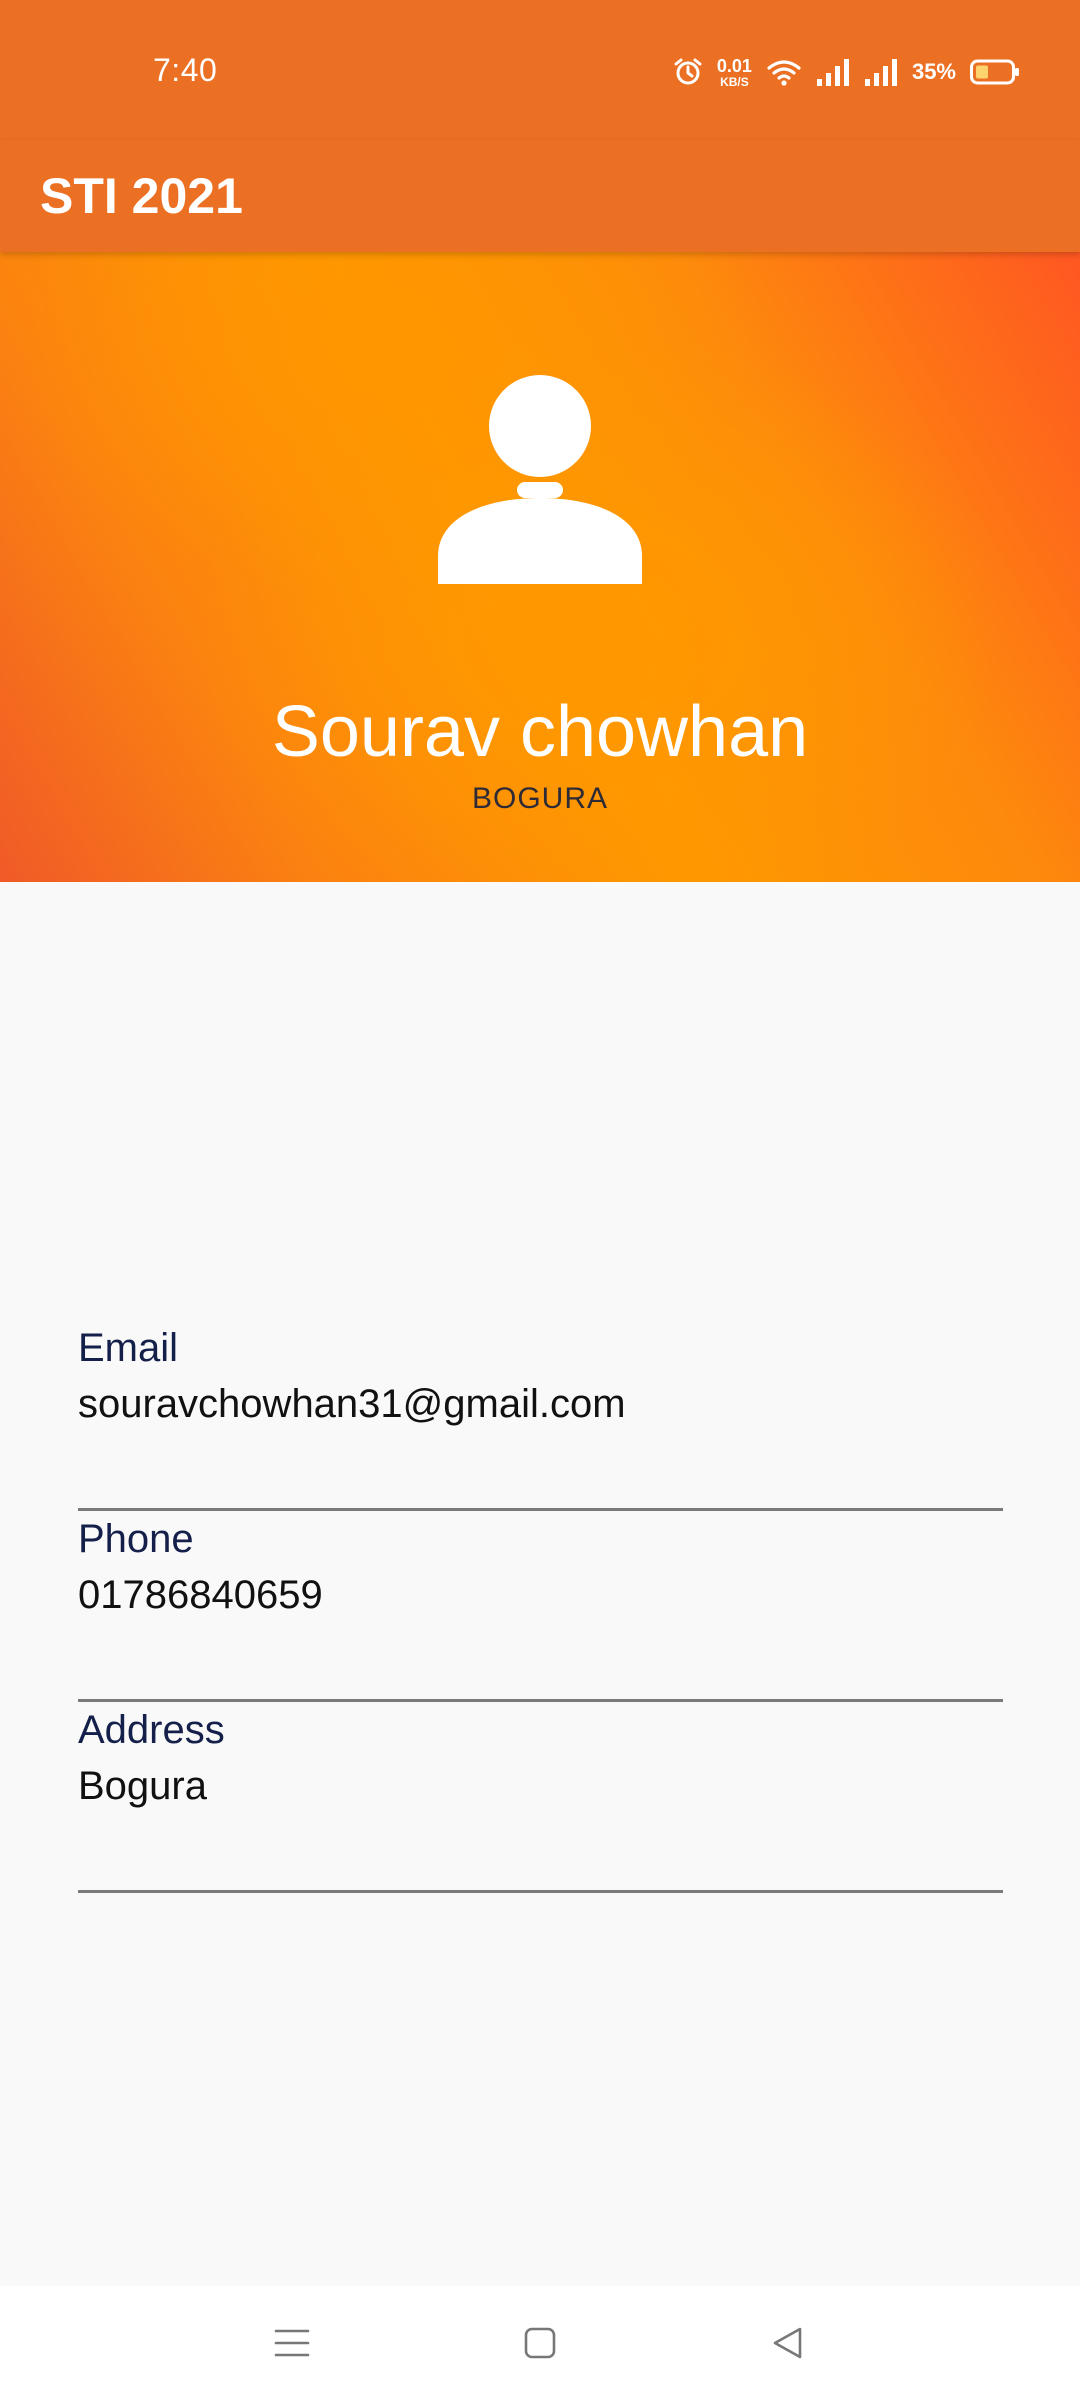 This screenshot has width=1080, height=2400. What do you see at coordinates (185, 70) in the screenshot?
I see `status-time: 7:40` at bounding box center [185, 70].